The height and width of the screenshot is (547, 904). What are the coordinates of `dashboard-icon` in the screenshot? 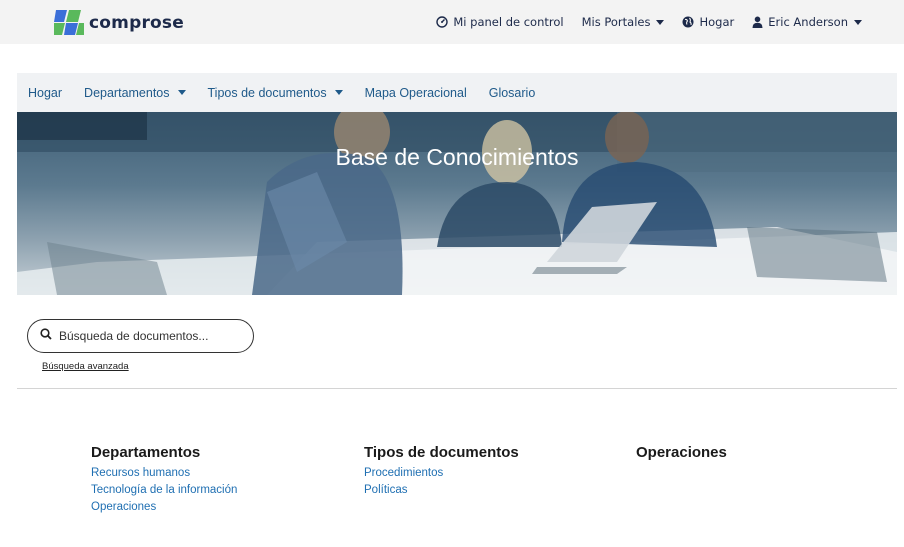 It's located at (442, 22).